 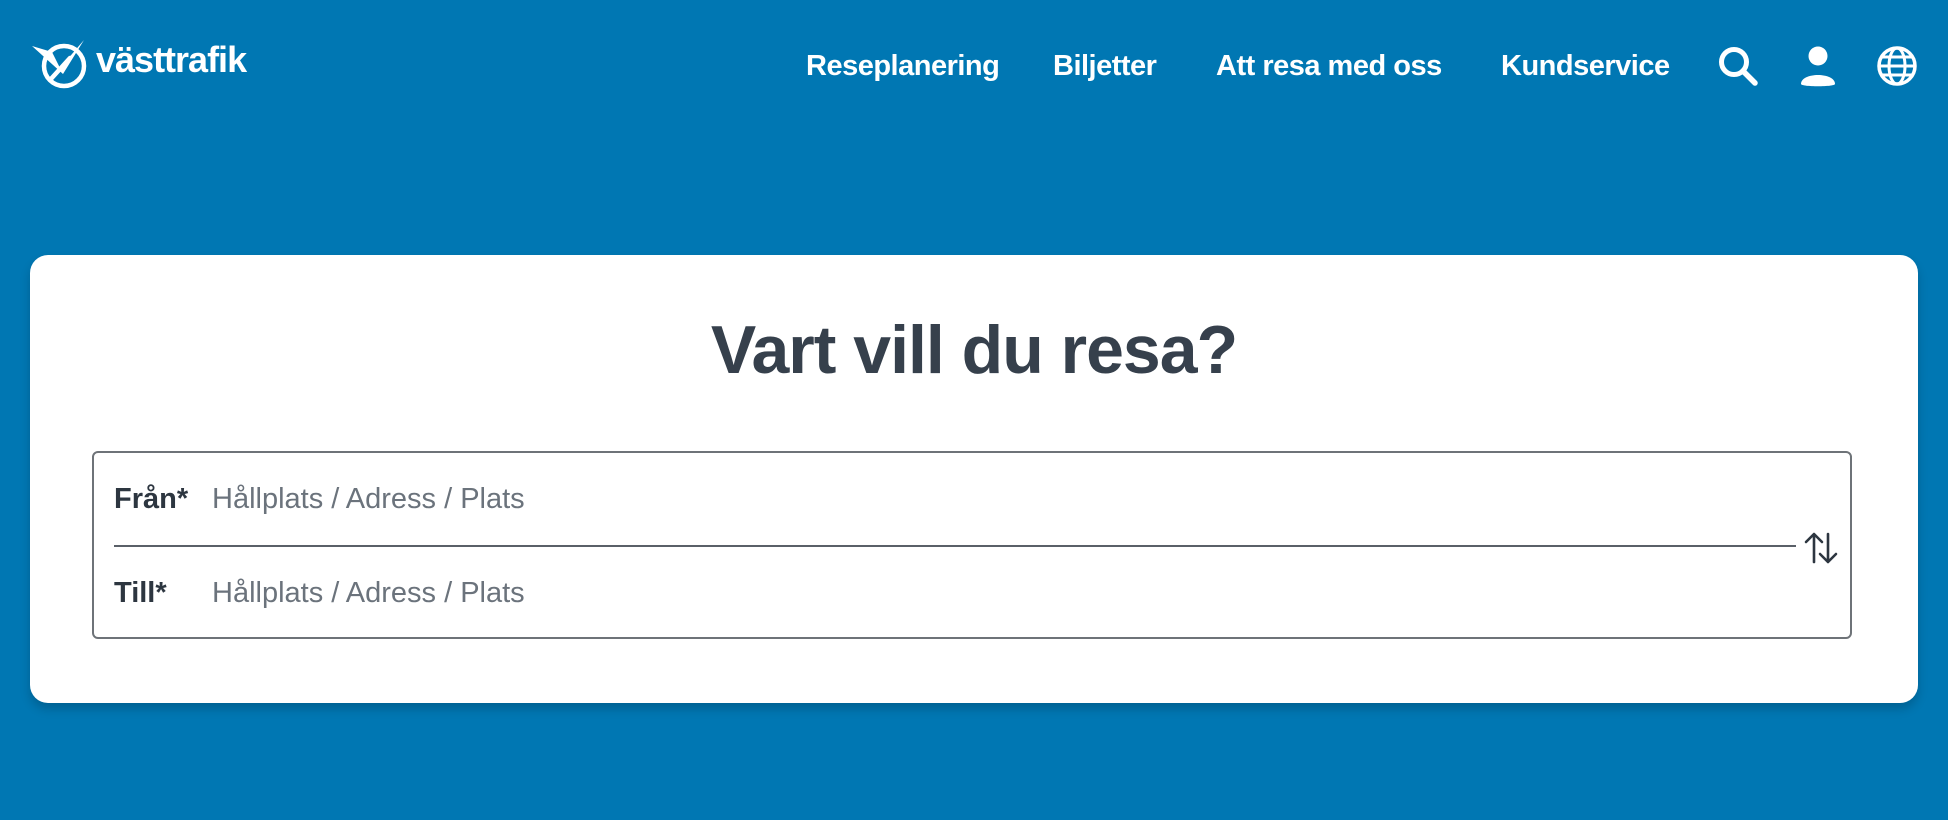 What do you see at coordinates (171, 59) in the screenshot?
I see `brand-name: västtrafik` at bounding box center [171, 59].